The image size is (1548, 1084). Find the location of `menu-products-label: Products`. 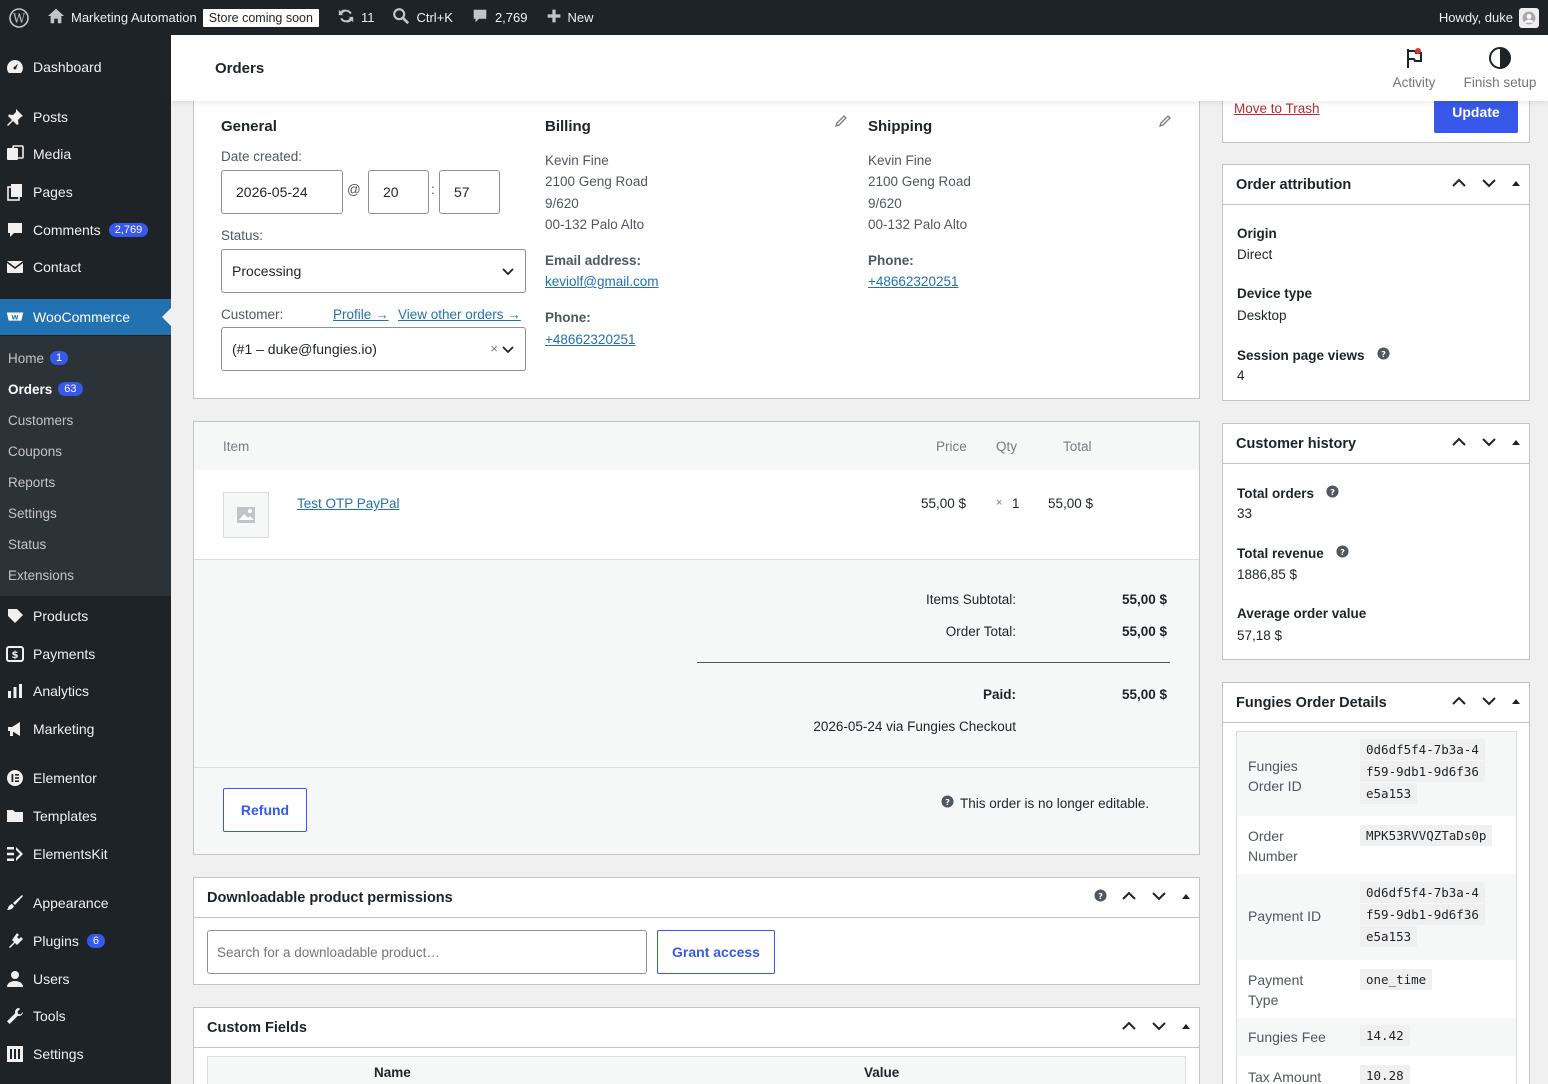

menu-products-label: Products is located at coordinates (61, 616).